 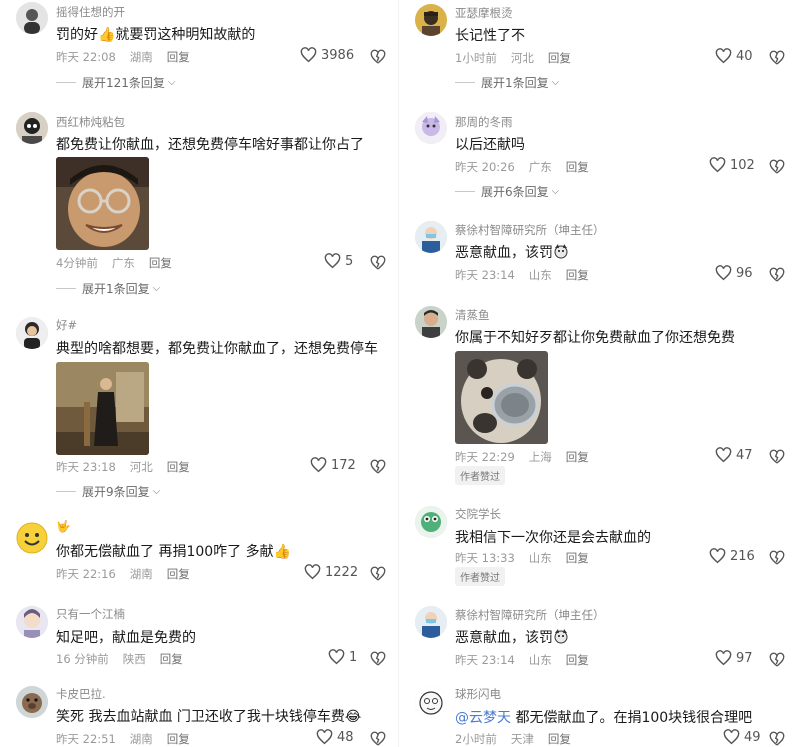 I want to click on comment-location: 湖南, so click(x=141, y=739).